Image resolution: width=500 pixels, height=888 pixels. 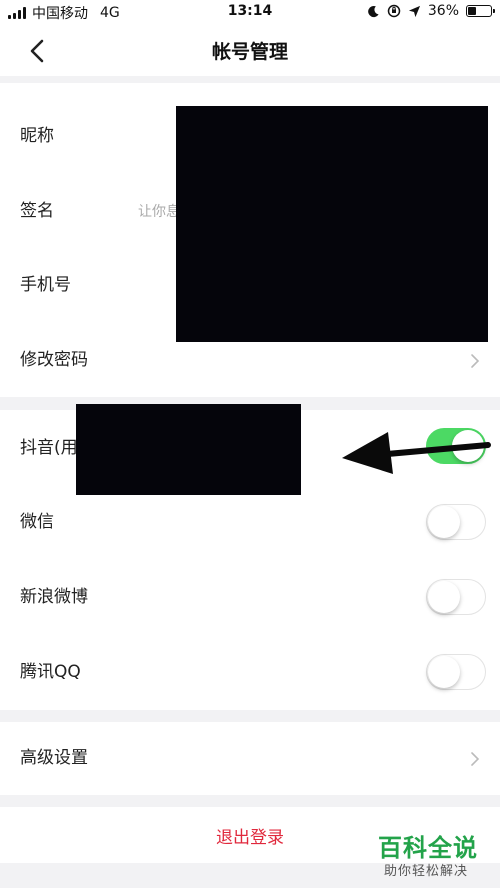 I want to click on binding-row-wechat: 微信, so click(x=250, y=522).